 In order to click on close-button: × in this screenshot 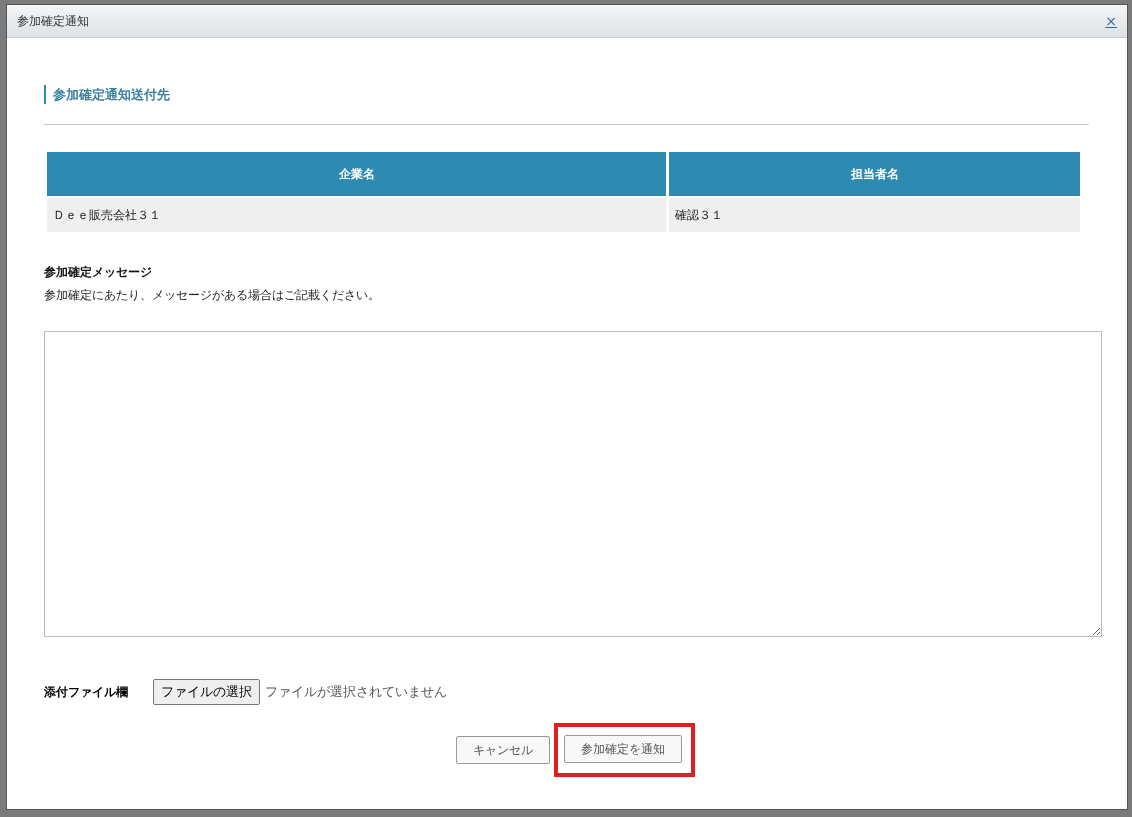, I will do `click(1111, 21)`.